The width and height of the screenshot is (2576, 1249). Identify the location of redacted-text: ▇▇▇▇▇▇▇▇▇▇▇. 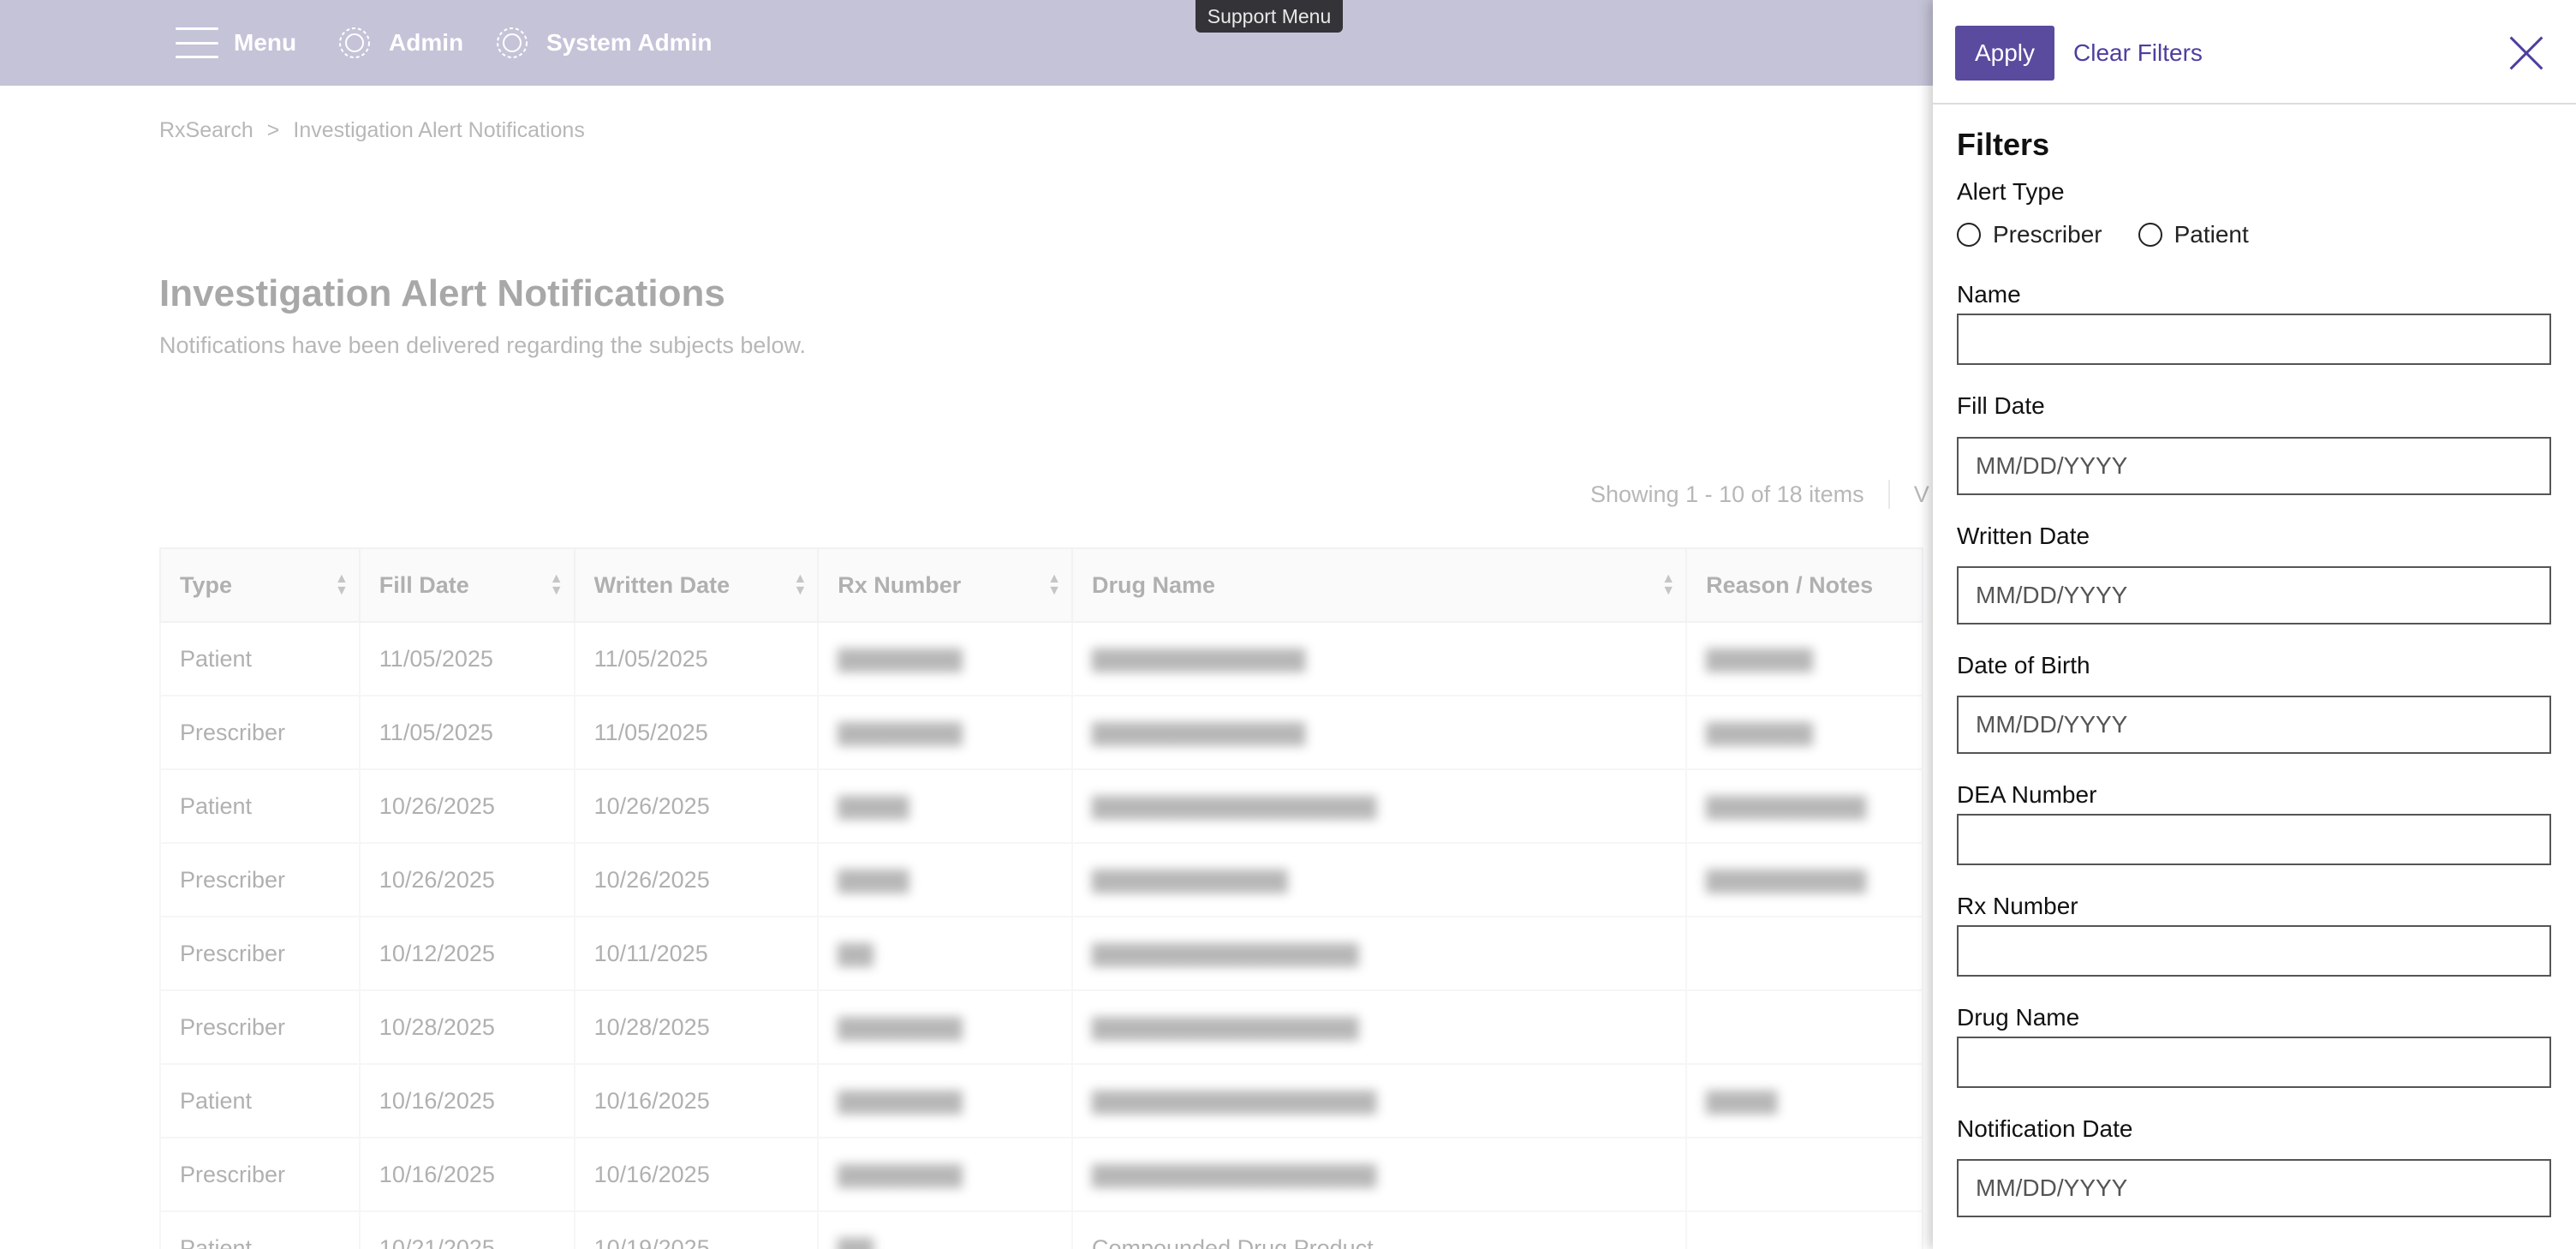
(1189, 879).